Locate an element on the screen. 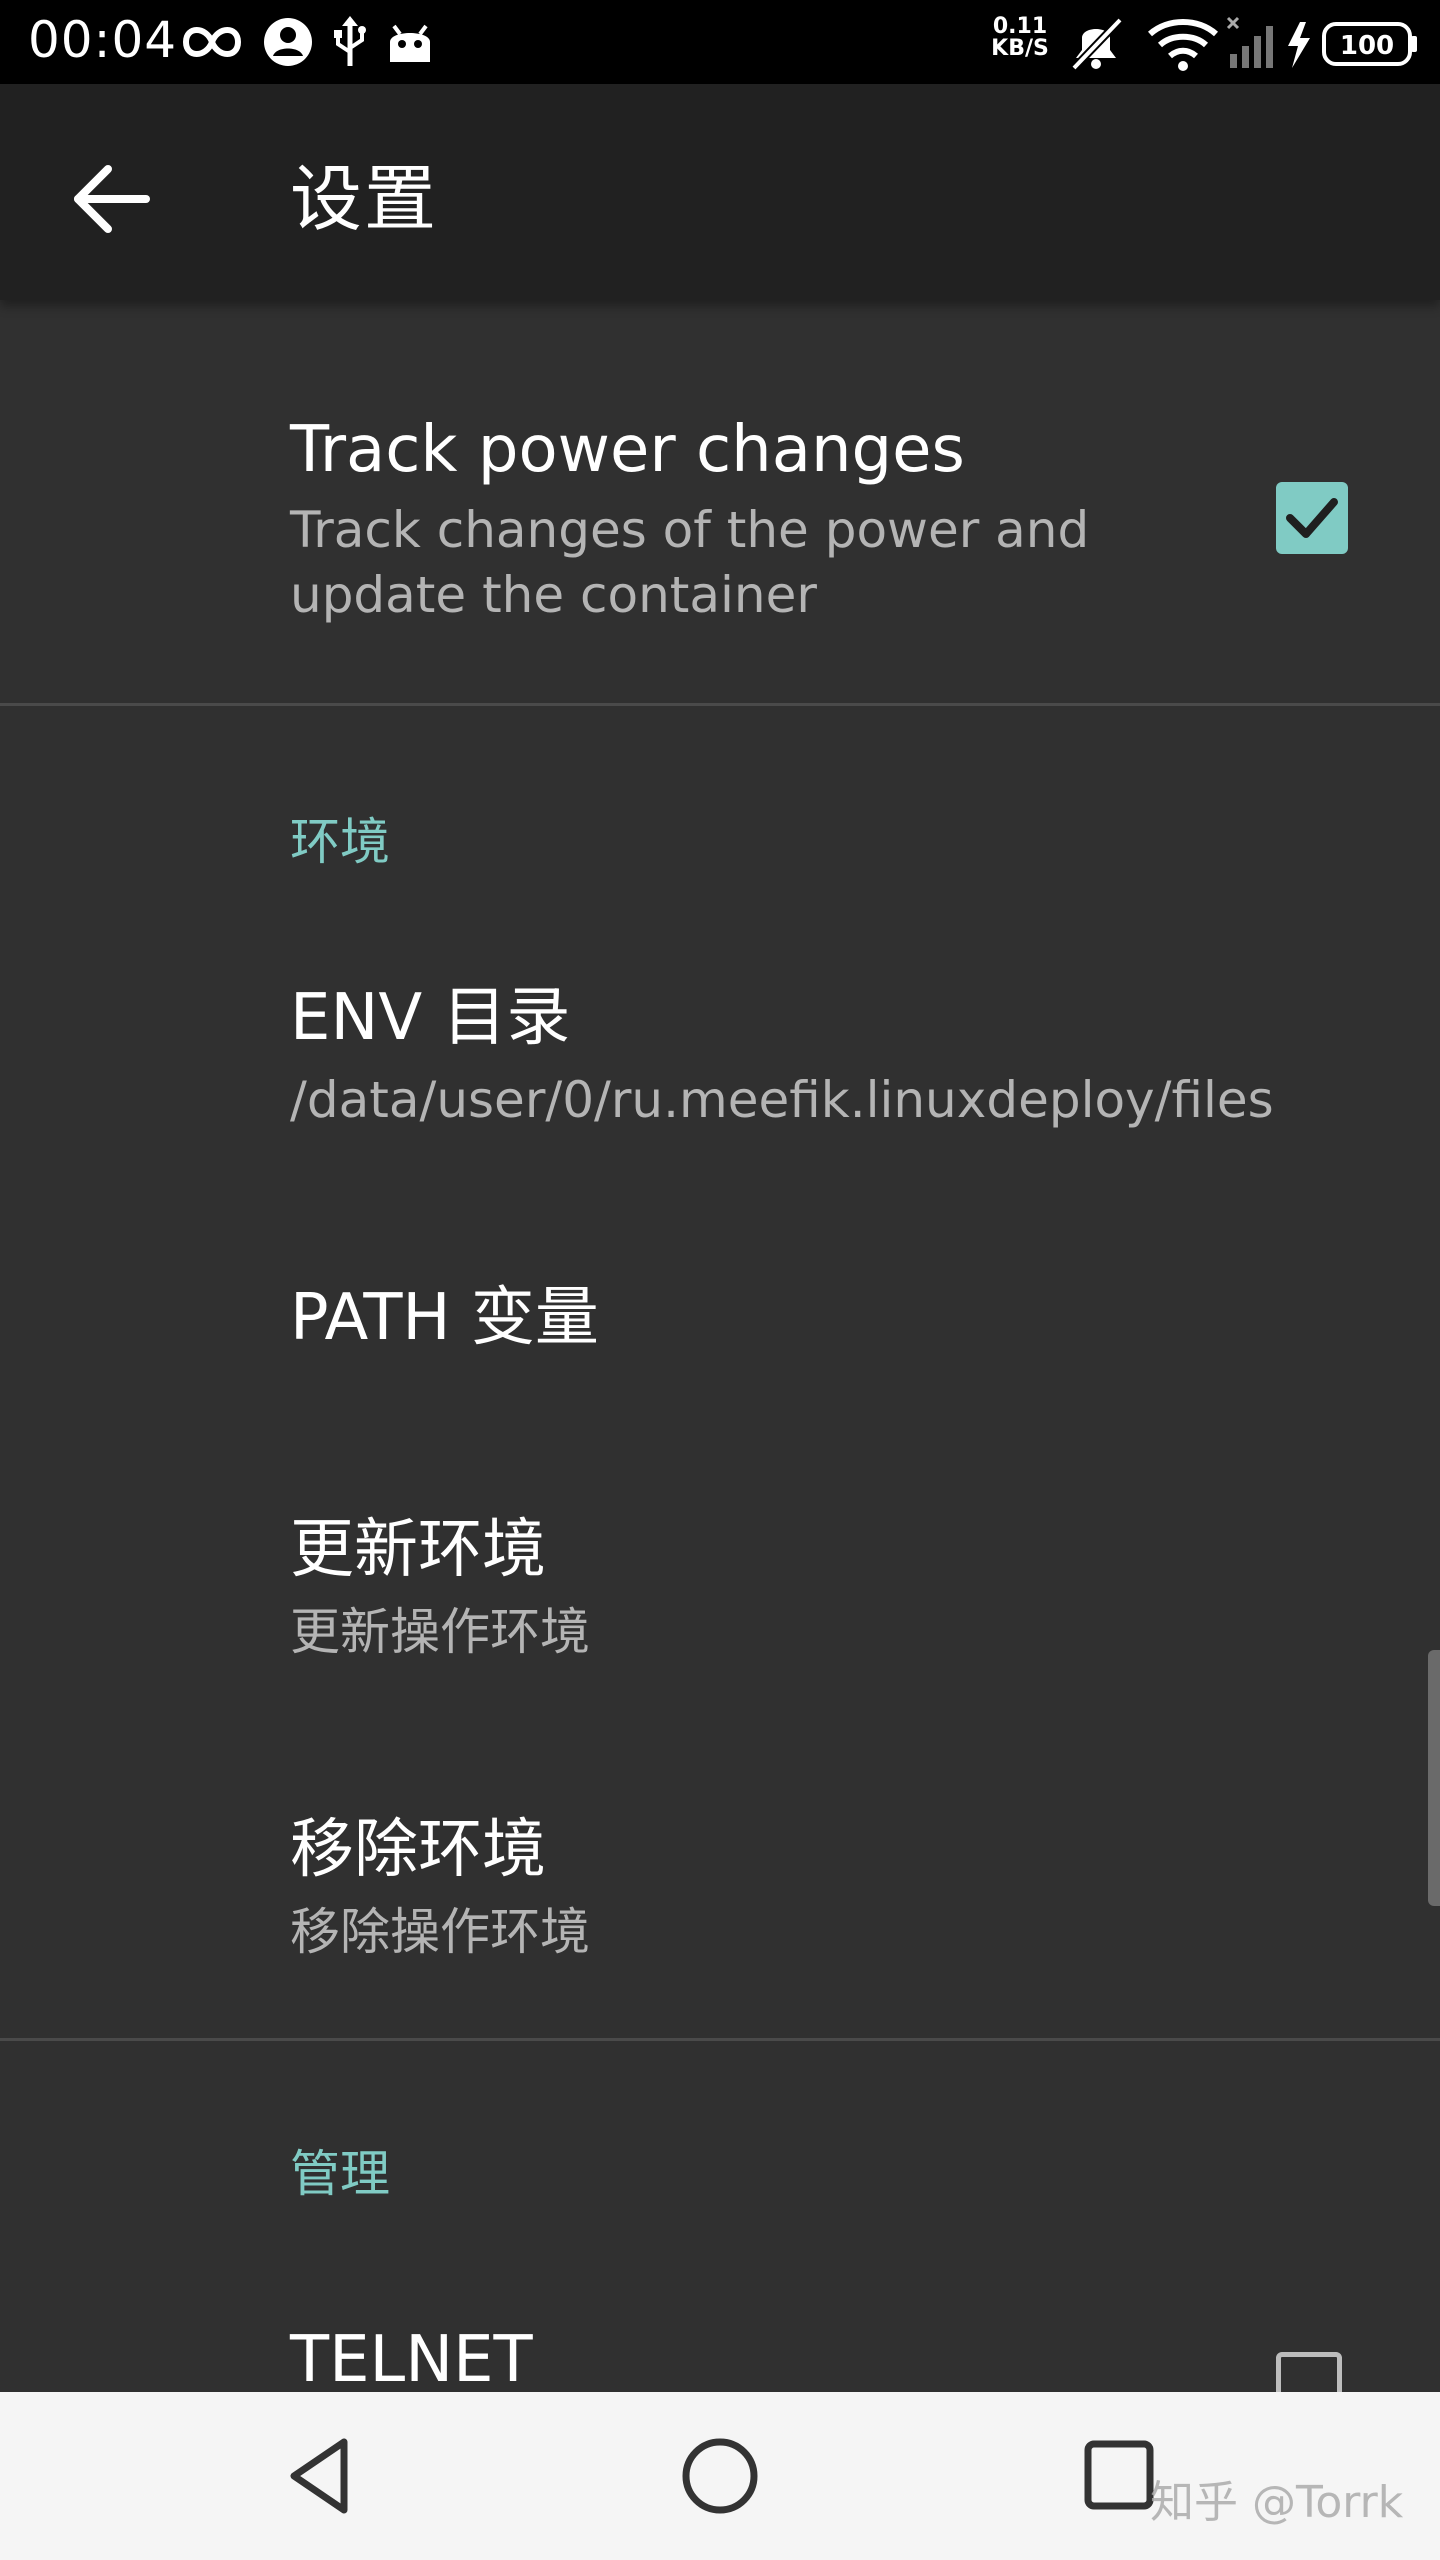 The height and width of the screenshot is (2560, 1440). pref-title: ENV 目录 is located at coordinates (430, 1018).